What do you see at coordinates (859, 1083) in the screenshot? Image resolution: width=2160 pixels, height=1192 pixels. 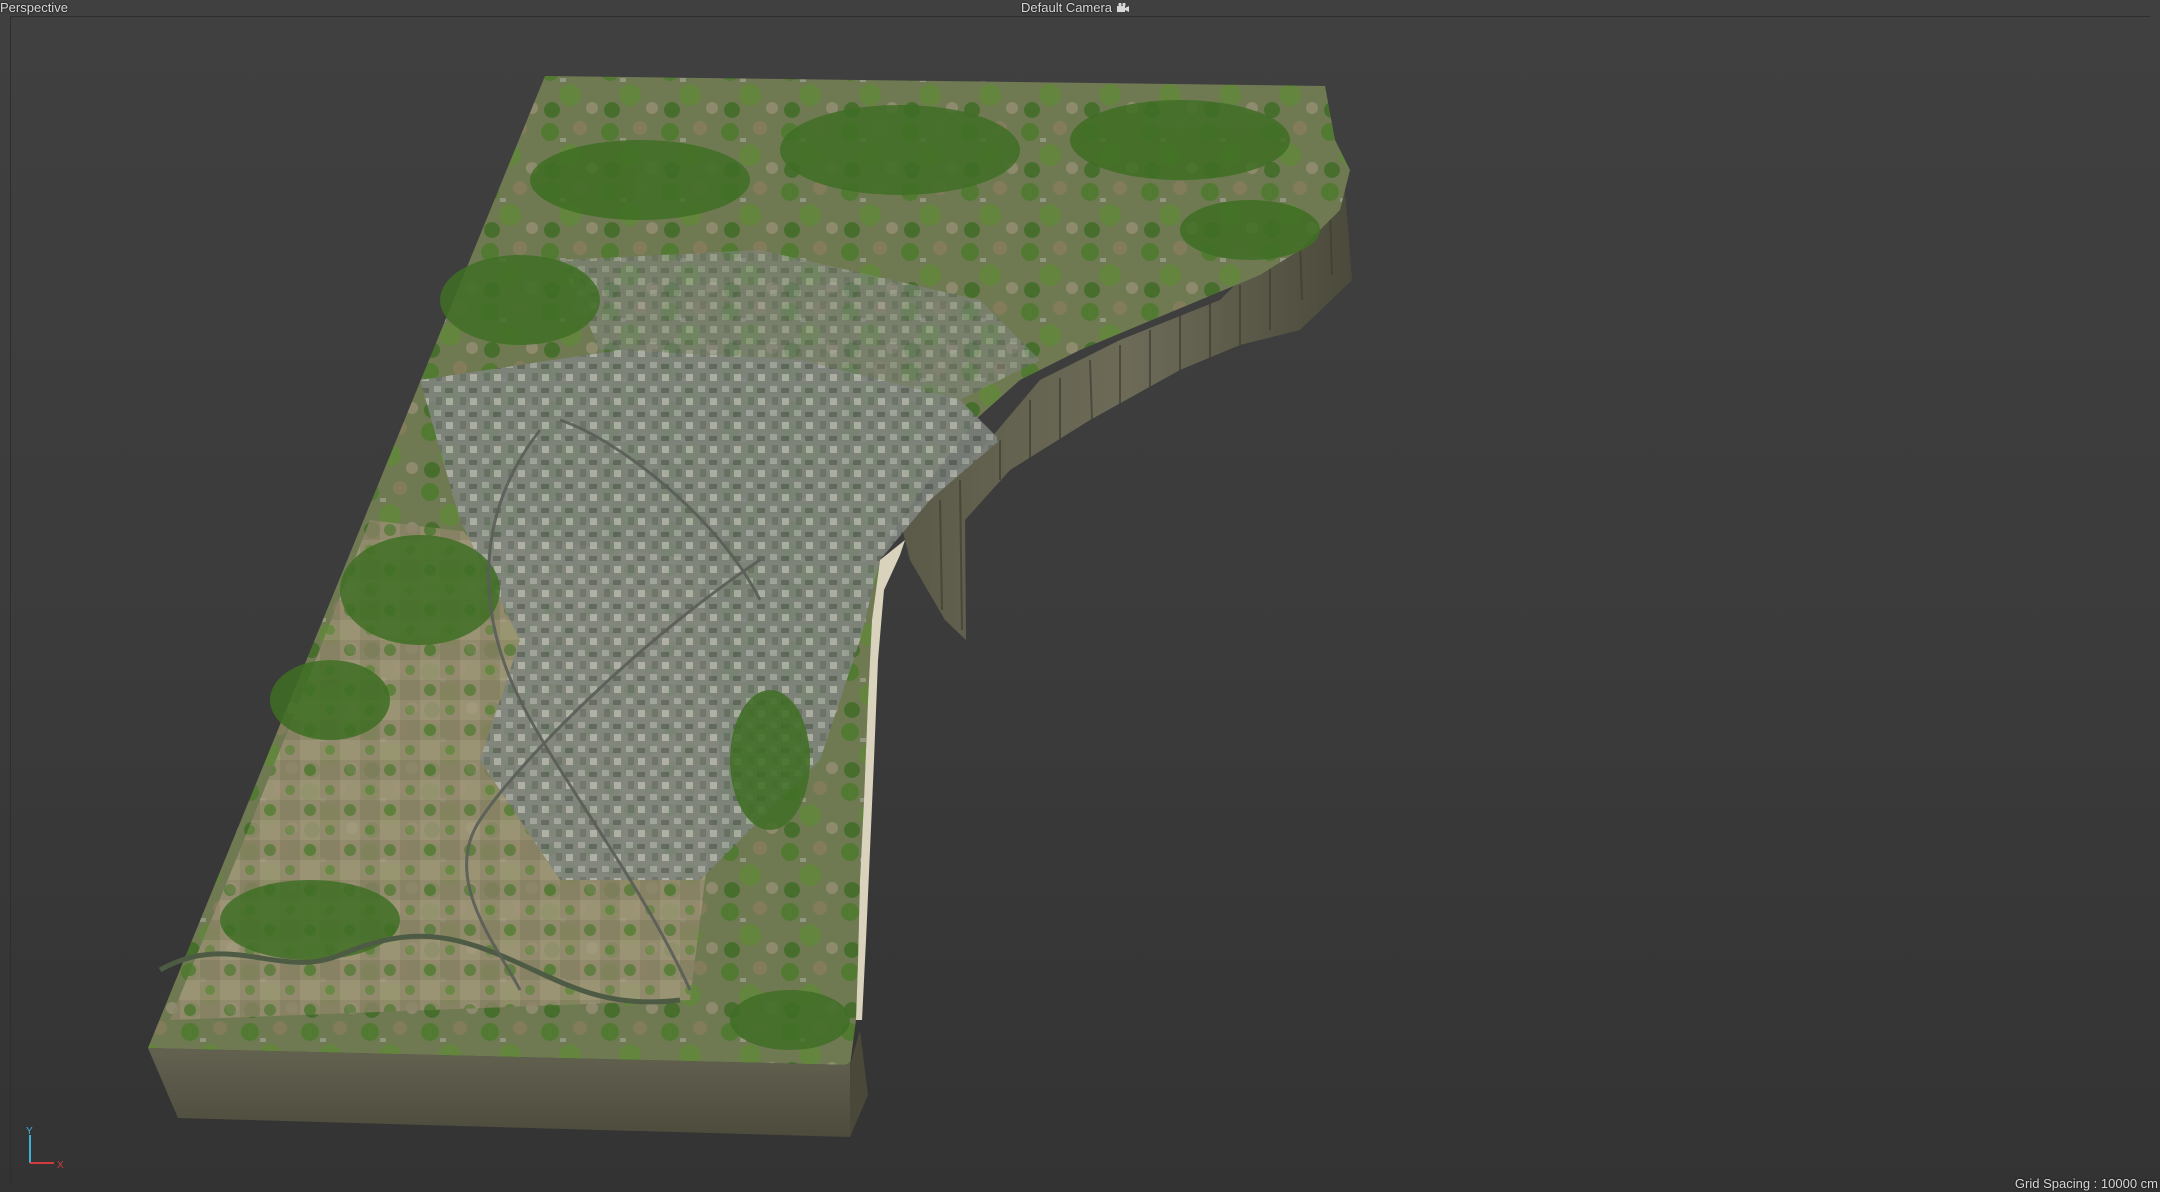 I see `terrain-right-front-side` at bounding box center [859, 1083].